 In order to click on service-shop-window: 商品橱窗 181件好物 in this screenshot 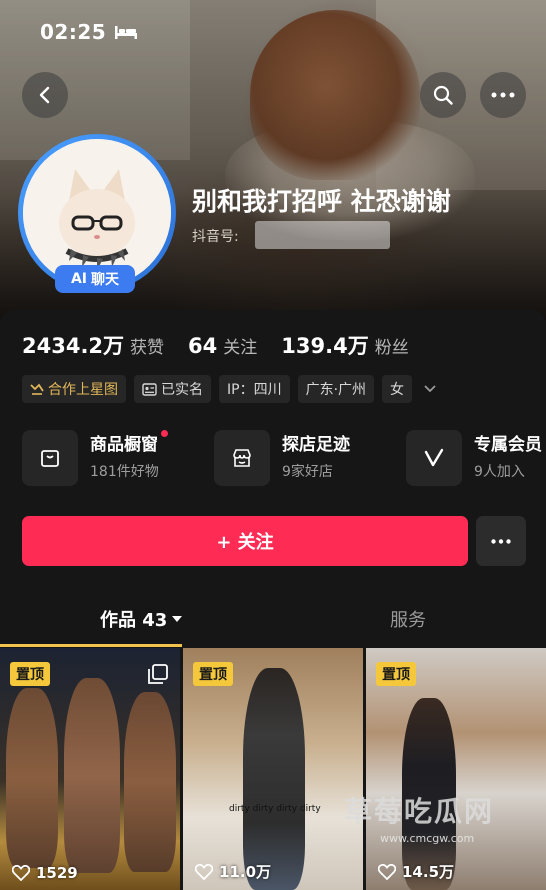, I will do `click(95, 461)`.